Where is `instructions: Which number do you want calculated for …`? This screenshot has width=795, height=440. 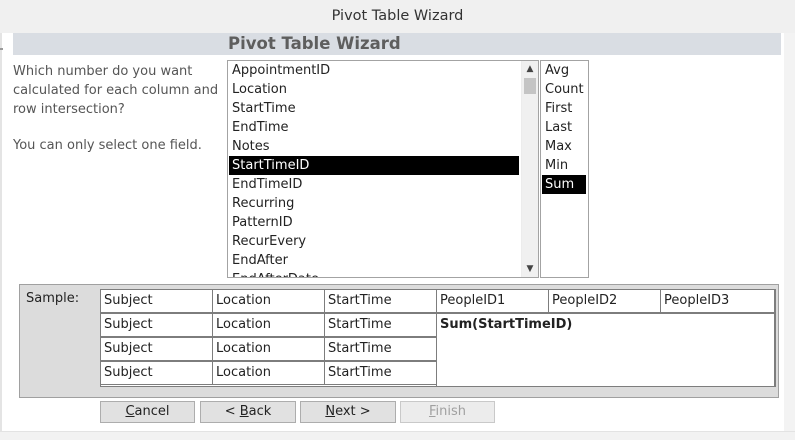 instructions: Which number do you want calculated for … is located at coordinates (118, 117).